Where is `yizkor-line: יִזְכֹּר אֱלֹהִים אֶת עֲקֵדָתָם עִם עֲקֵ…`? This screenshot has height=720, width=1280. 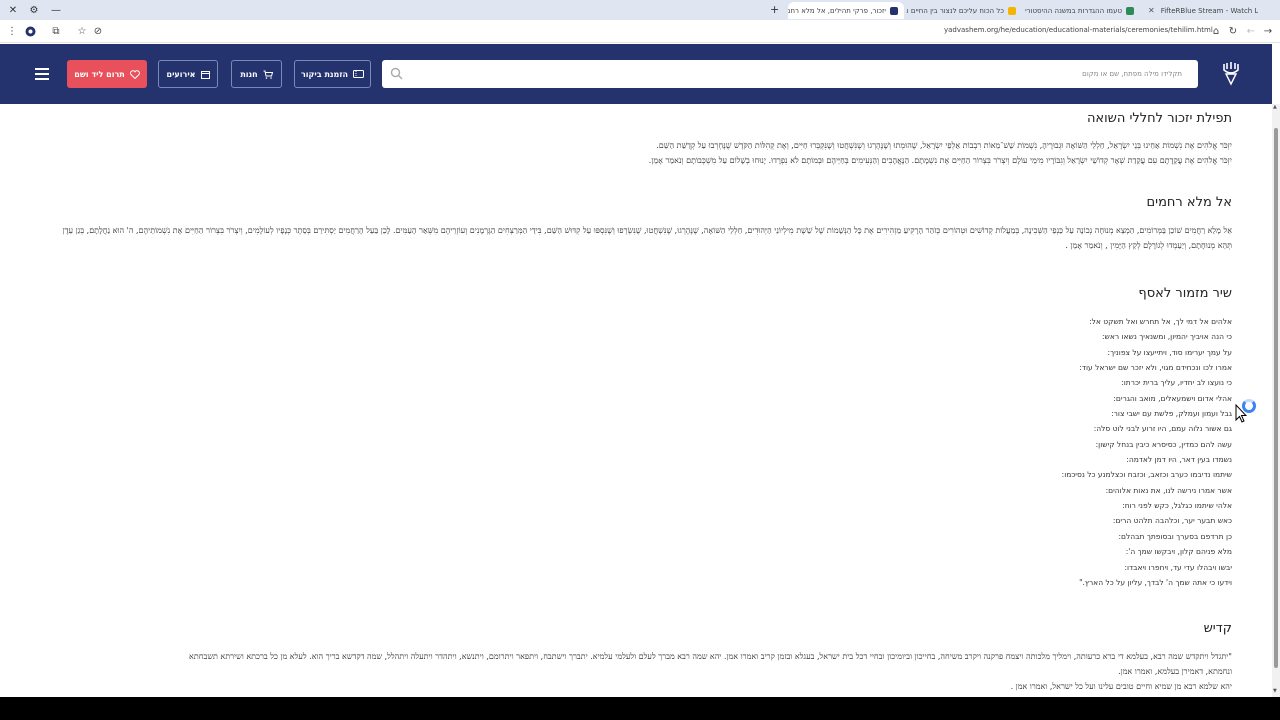 yizkor-line: יִזְכֹּר אֱלֹהִים אֶת עֲקֵדָתָם עִם עֲקֵ… is located at coordinates (940, 160).